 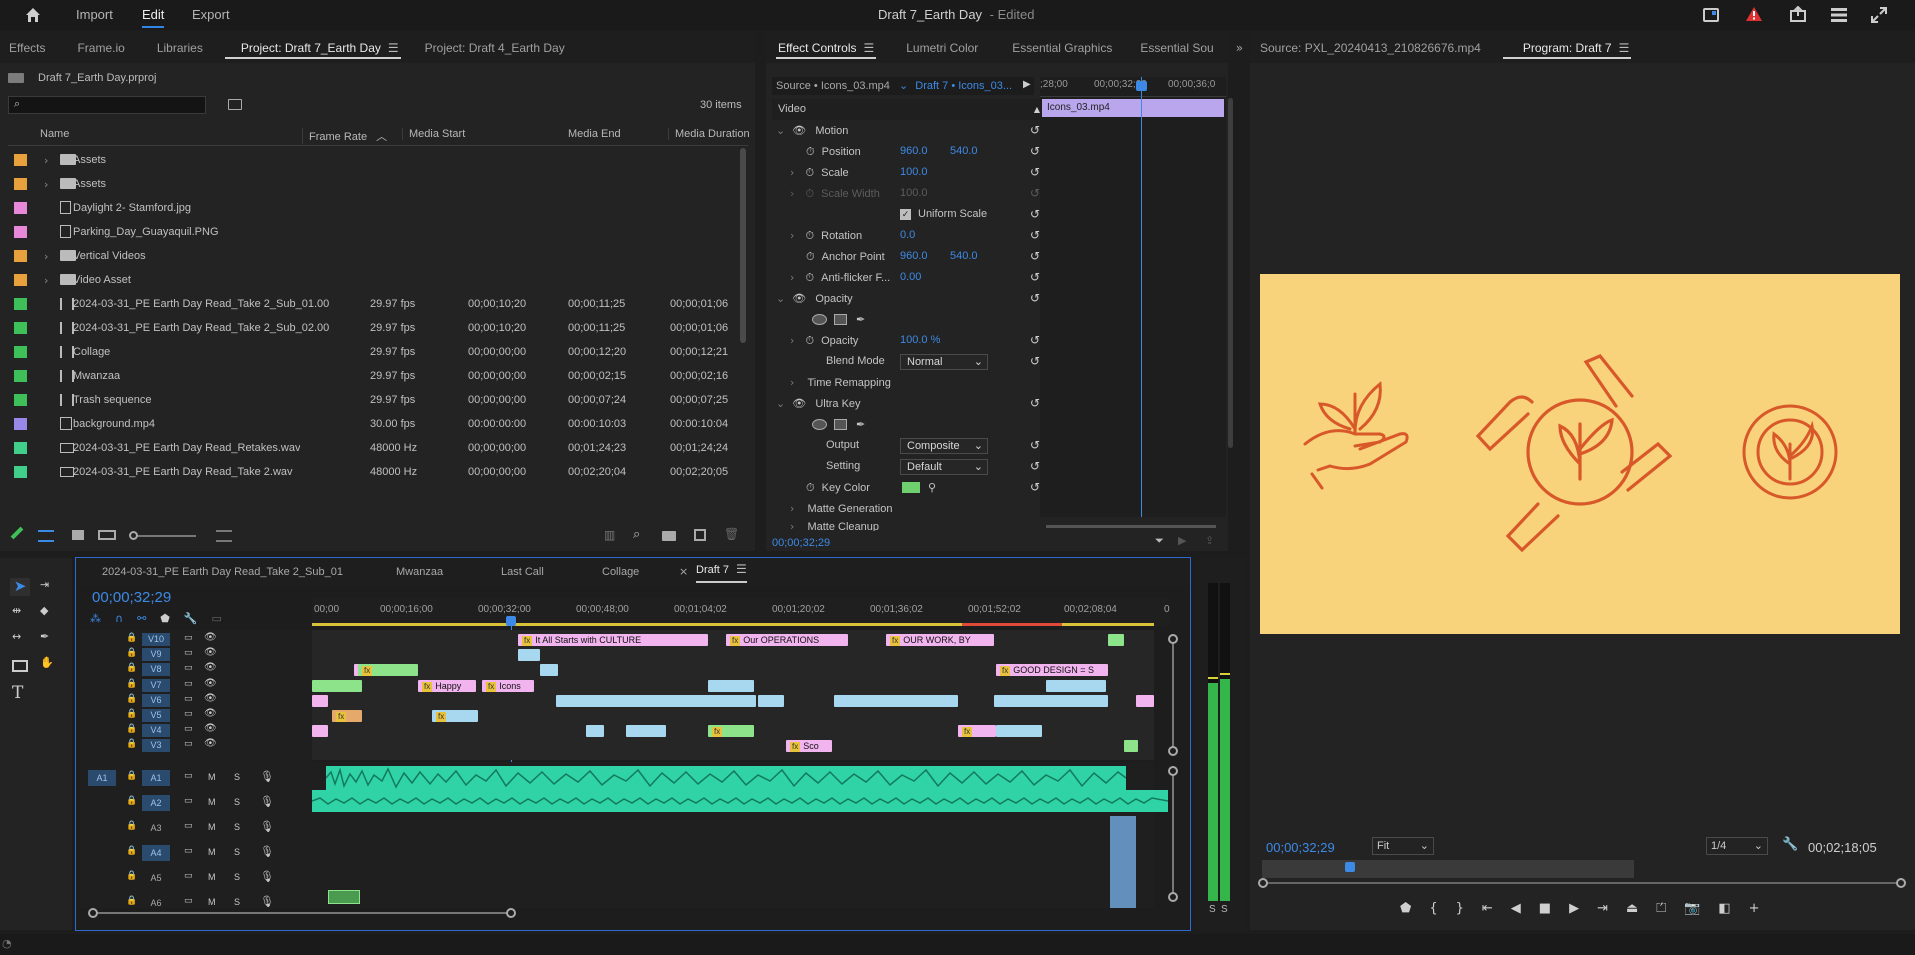 I want to click on add-marker-icon: ⬟, so click(x=165, y=620).